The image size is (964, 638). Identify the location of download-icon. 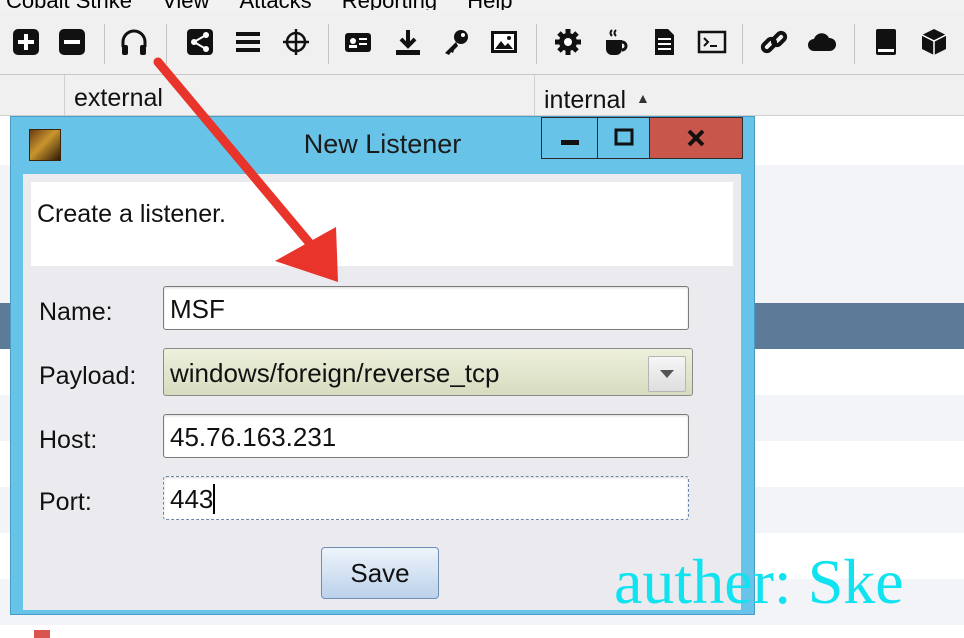
(408, 42).